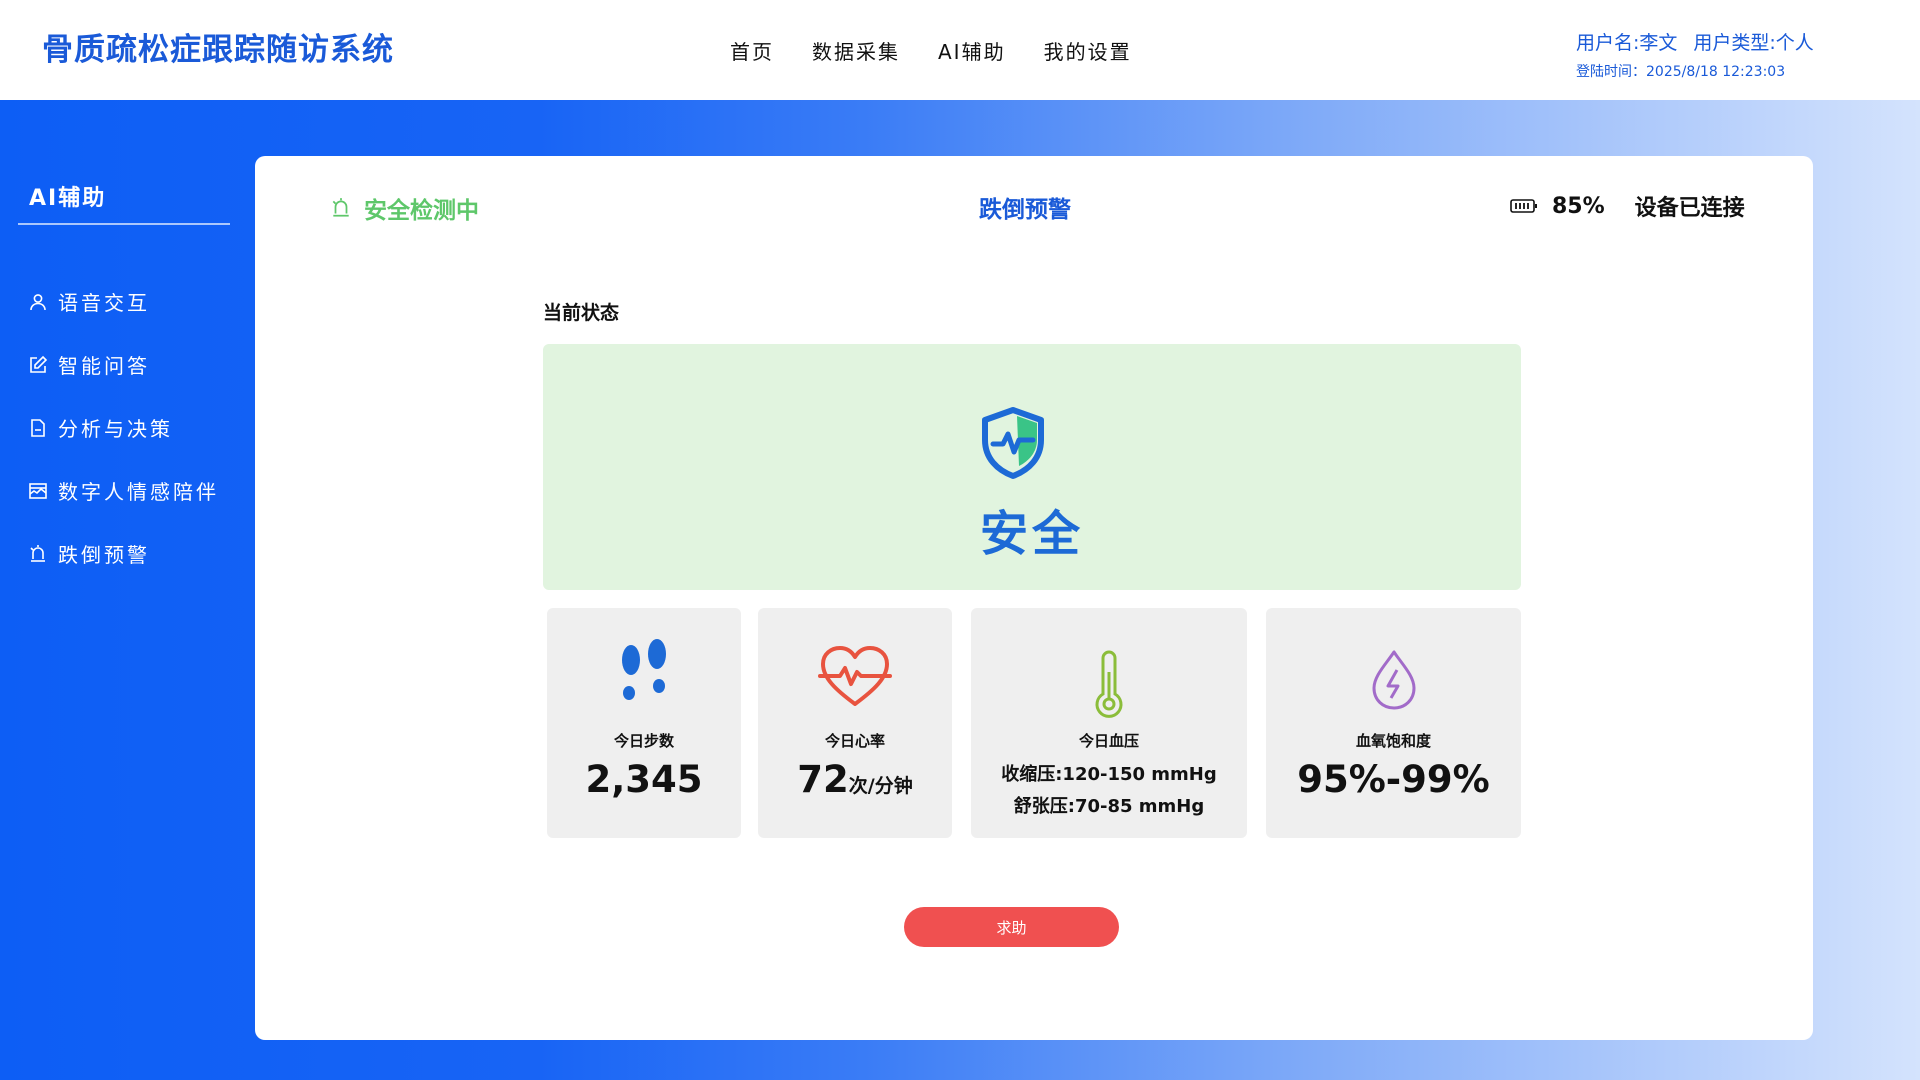 Image resolution: width=1920 pixels, height=1080 pixels. I want to click on systolic-value: 收缩压:120-150 mmHg, so click(1109, 774).